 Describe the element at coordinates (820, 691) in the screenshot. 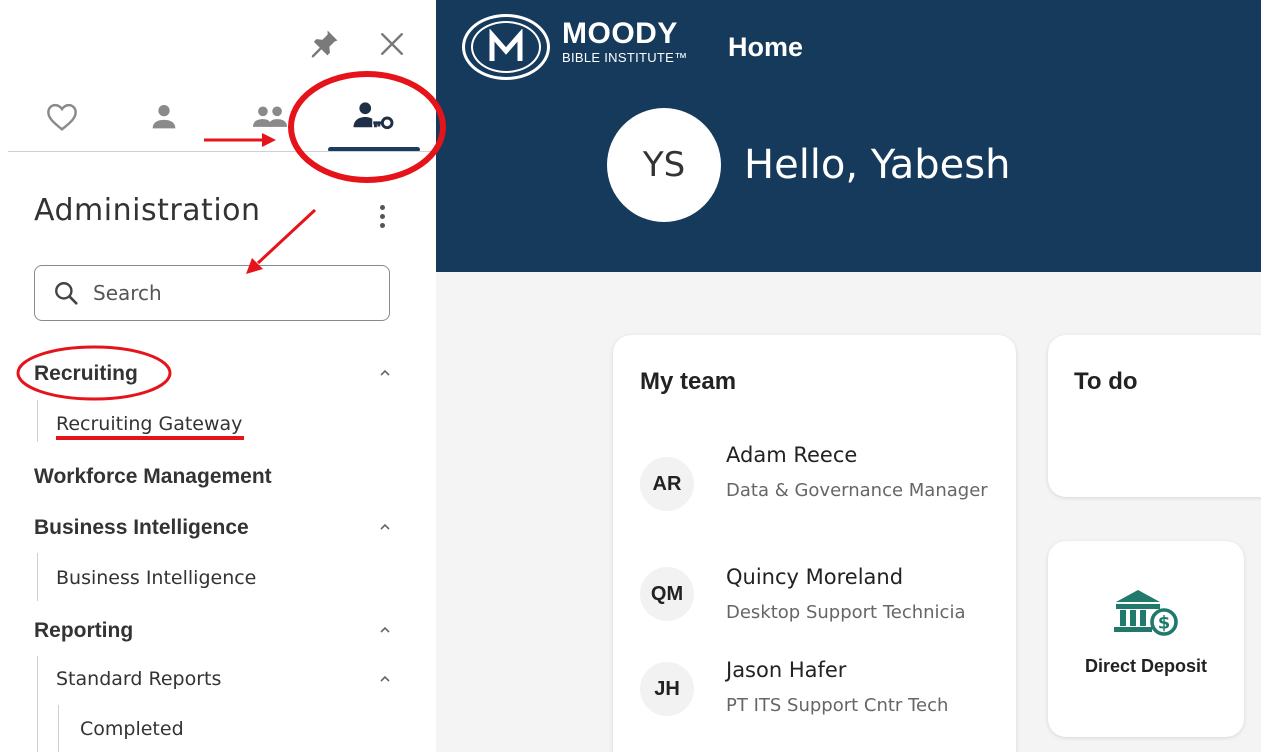

I see `team-member-item: JH Jason Hafer PT ITS Support Cntr Tech` at that location.